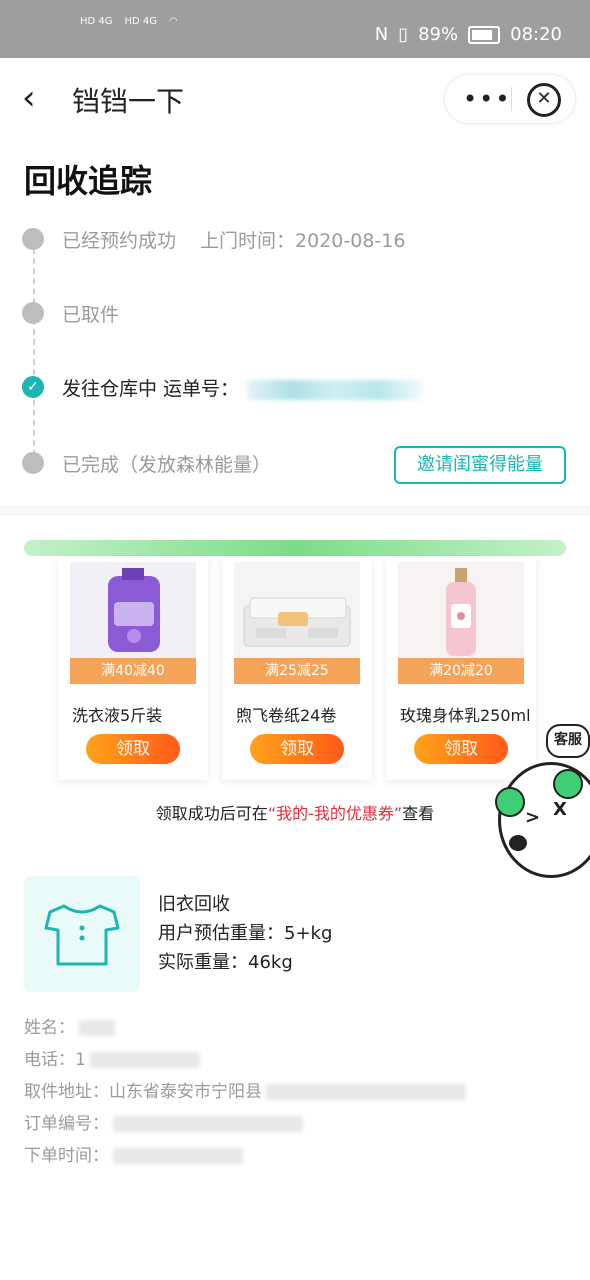 This screenshot has width=590, height=1280. What do you see at coordinates (560, 809) in the screenshot?
I see `eye-icon: X` at bounding box center [560, 809].